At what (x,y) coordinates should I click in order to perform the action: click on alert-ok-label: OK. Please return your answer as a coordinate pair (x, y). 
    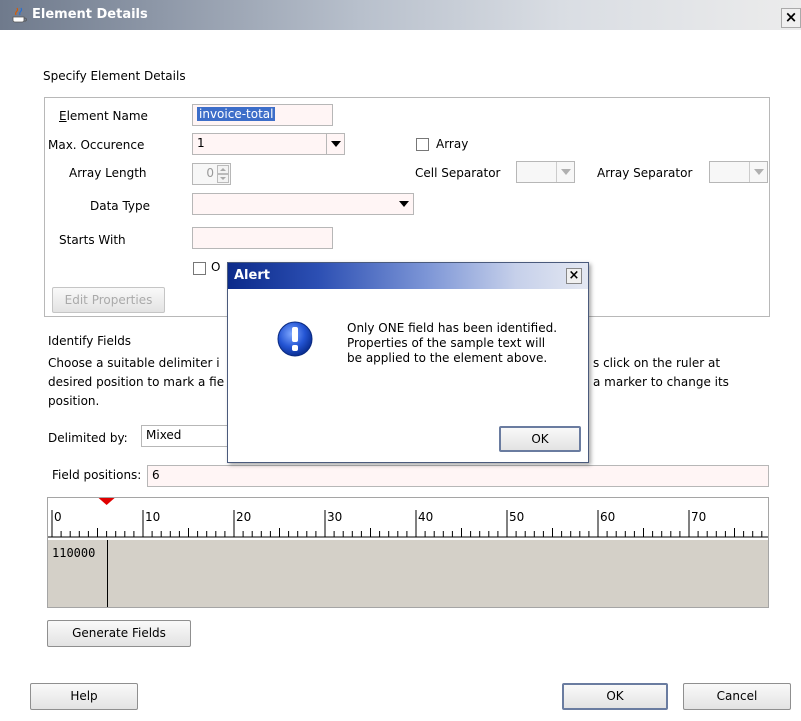
    Looking at the image, I should click on (540, 439).